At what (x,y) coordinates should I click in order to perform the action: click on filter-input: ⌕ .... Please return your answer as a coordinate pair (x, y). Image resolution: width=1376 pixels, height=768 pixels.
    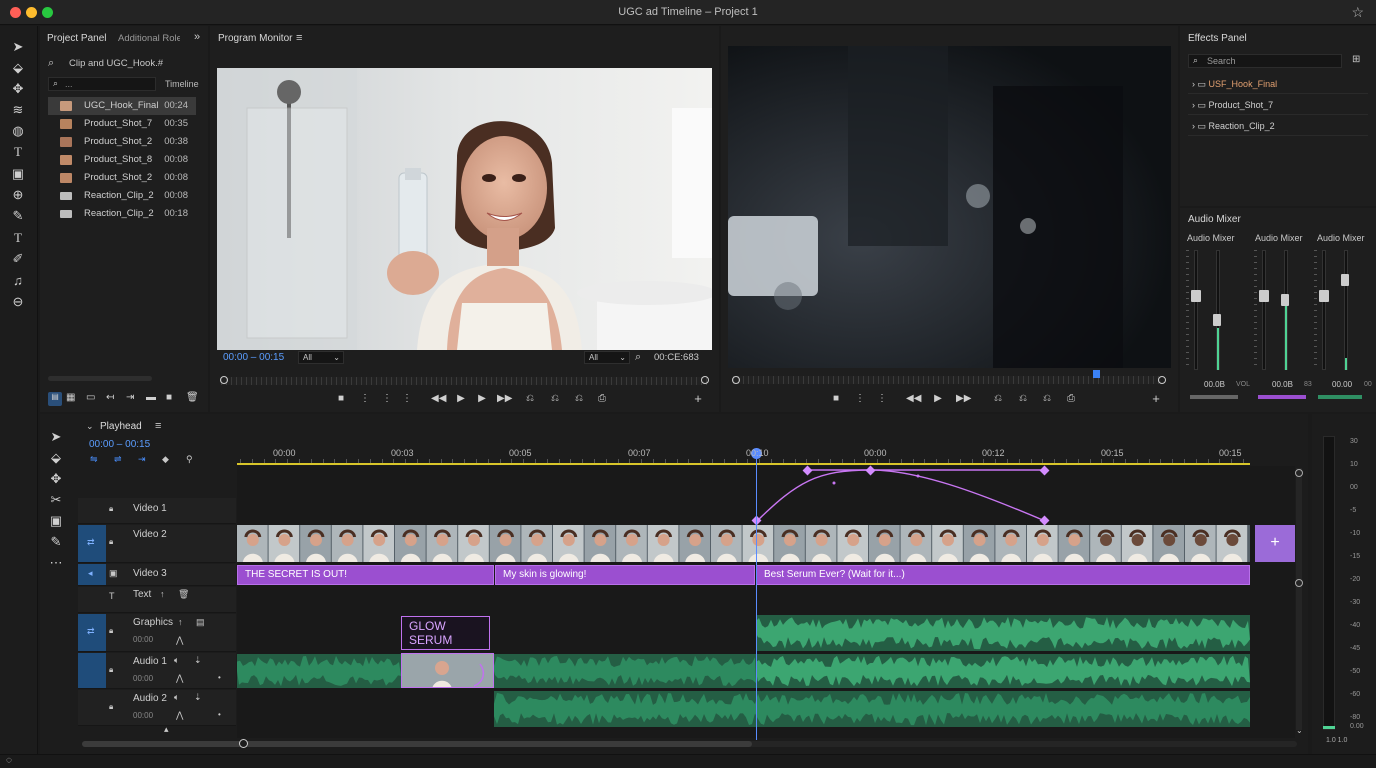
    Looking at the image, I should click on (102, 84).